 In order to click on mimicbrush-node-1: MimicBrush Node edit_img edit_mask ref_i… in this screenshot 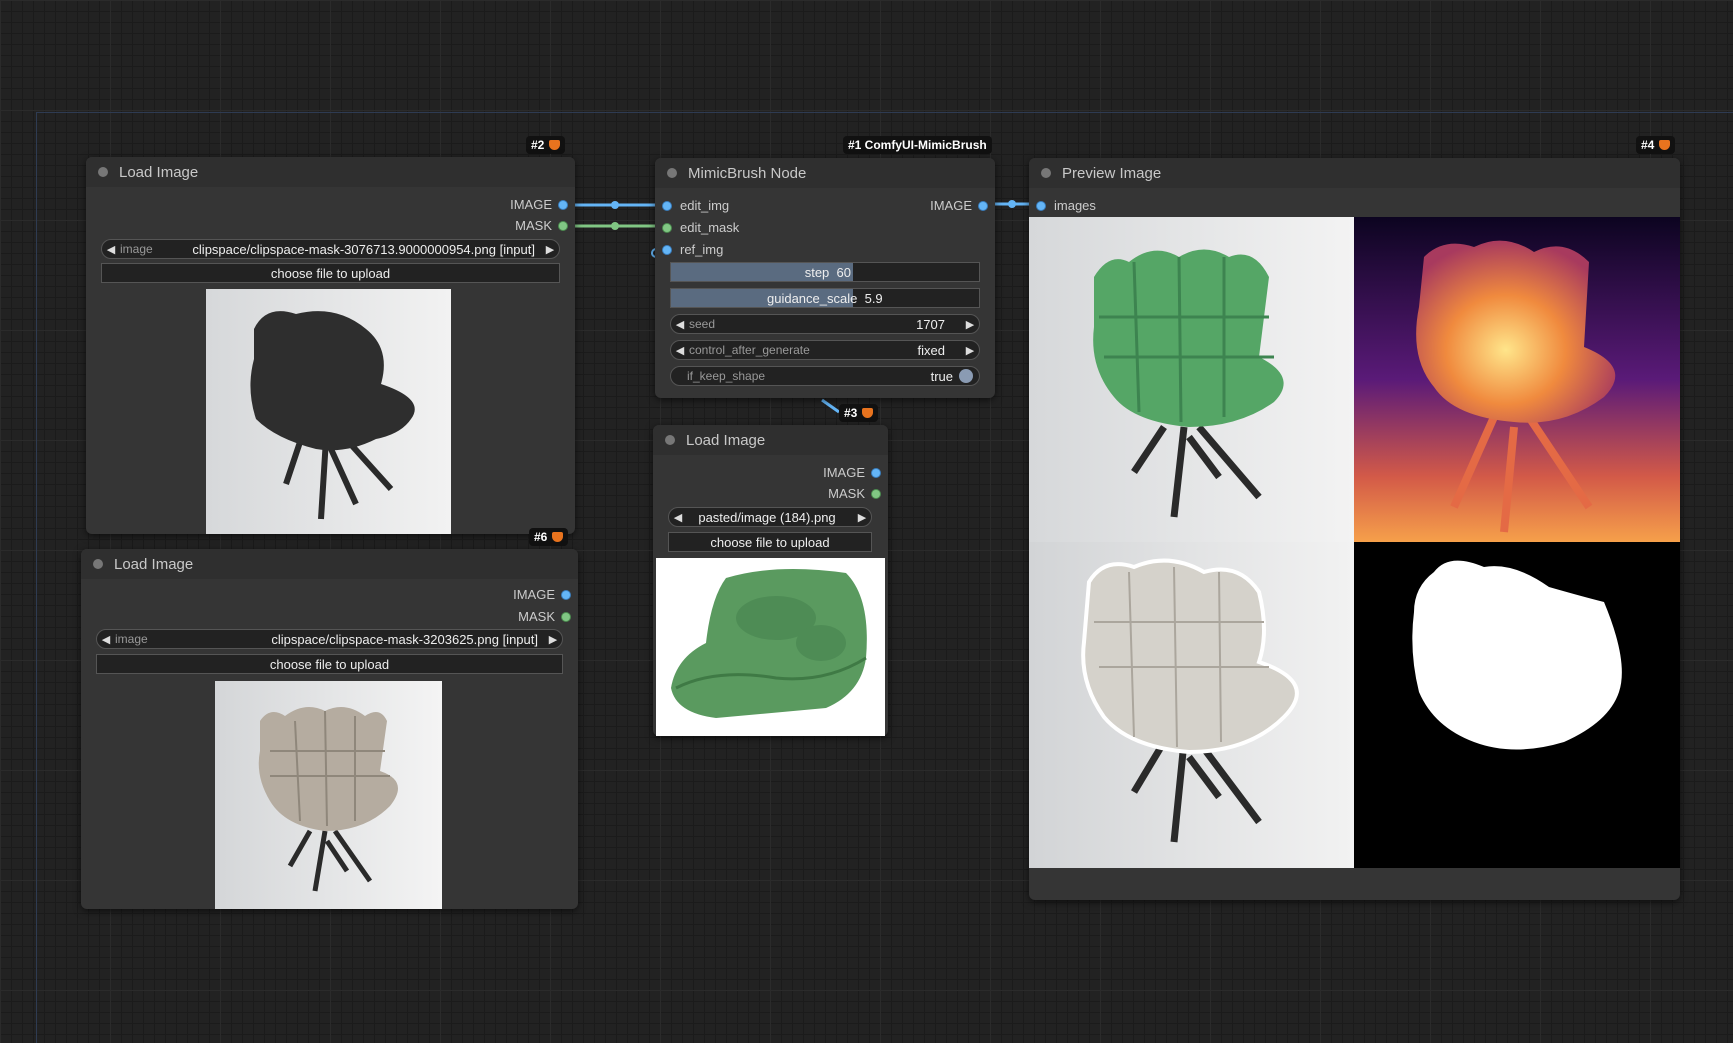, I will do `click(825, 278)`.